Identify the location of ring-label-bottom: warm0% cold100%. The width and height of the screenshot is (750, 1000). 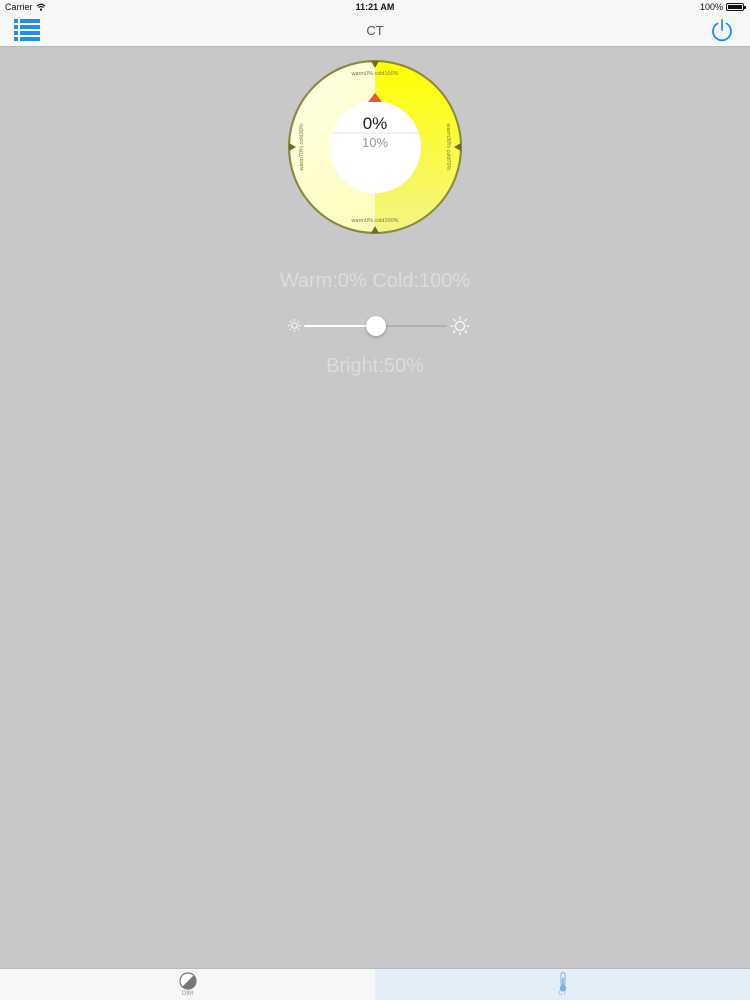
(374, 221).